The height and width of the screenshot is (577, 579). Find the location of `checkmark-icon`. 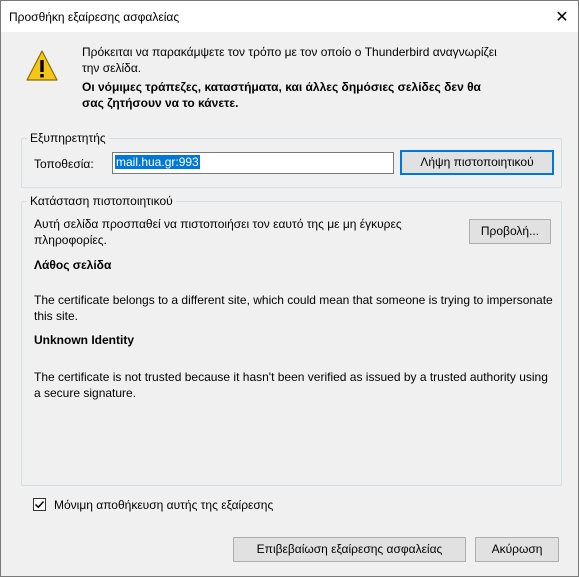

checkmark-icon is located at coordinates (39, 504).